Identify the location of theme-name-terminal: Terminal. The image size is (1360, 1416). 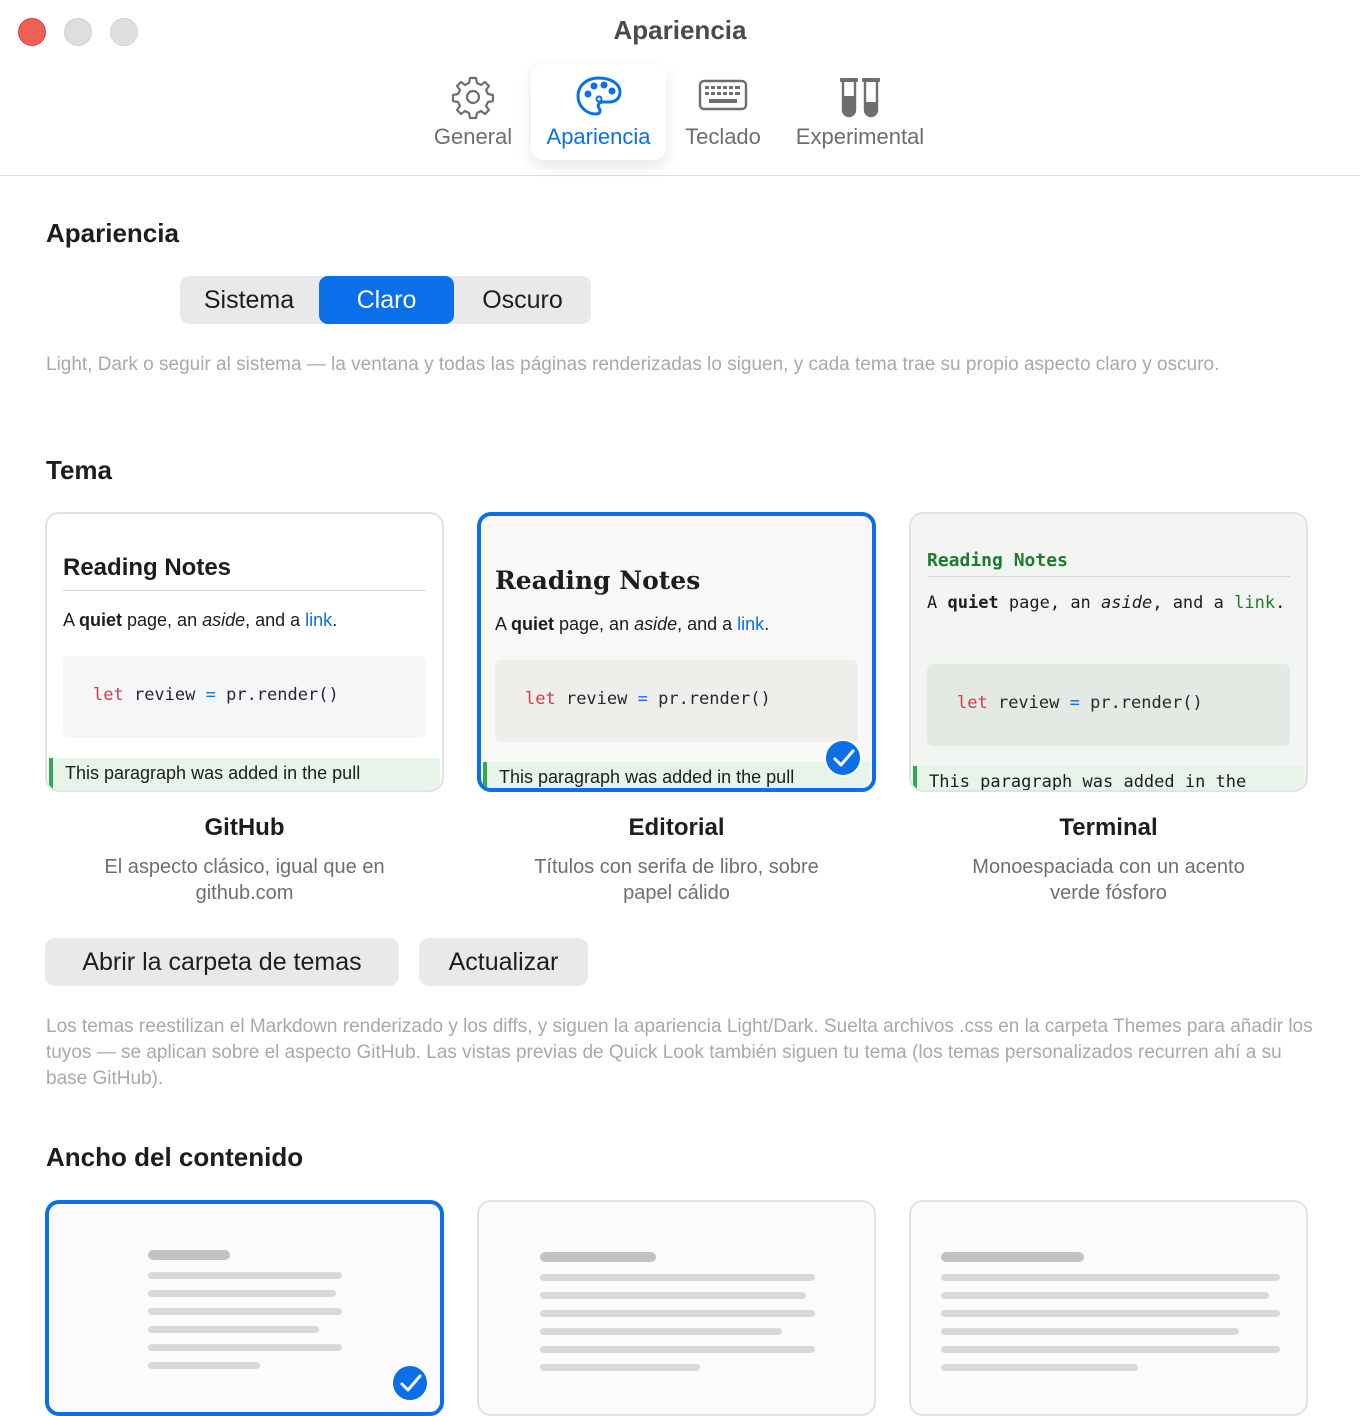
(1108, 827).